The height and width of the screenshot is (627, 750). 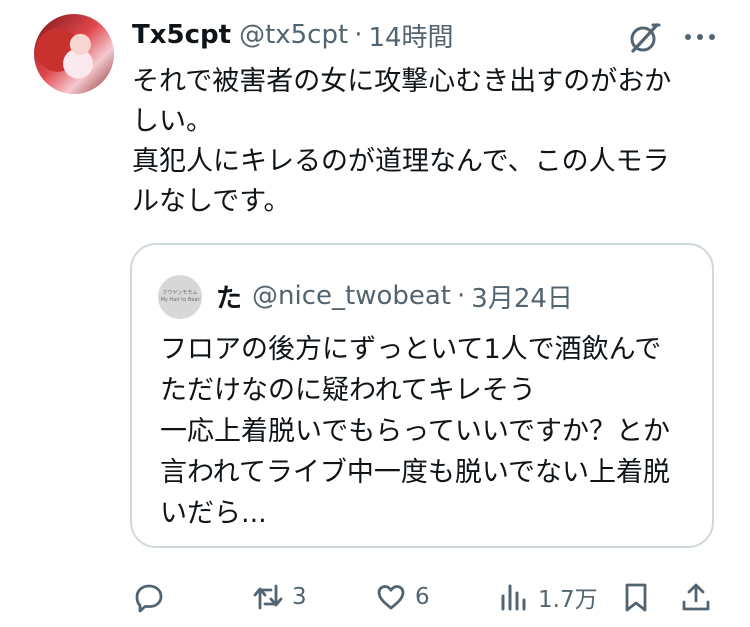 What do you see at coordinates (268, 597) in the screenshot?
I see `repost-icon` at bounding box center [268, 597].